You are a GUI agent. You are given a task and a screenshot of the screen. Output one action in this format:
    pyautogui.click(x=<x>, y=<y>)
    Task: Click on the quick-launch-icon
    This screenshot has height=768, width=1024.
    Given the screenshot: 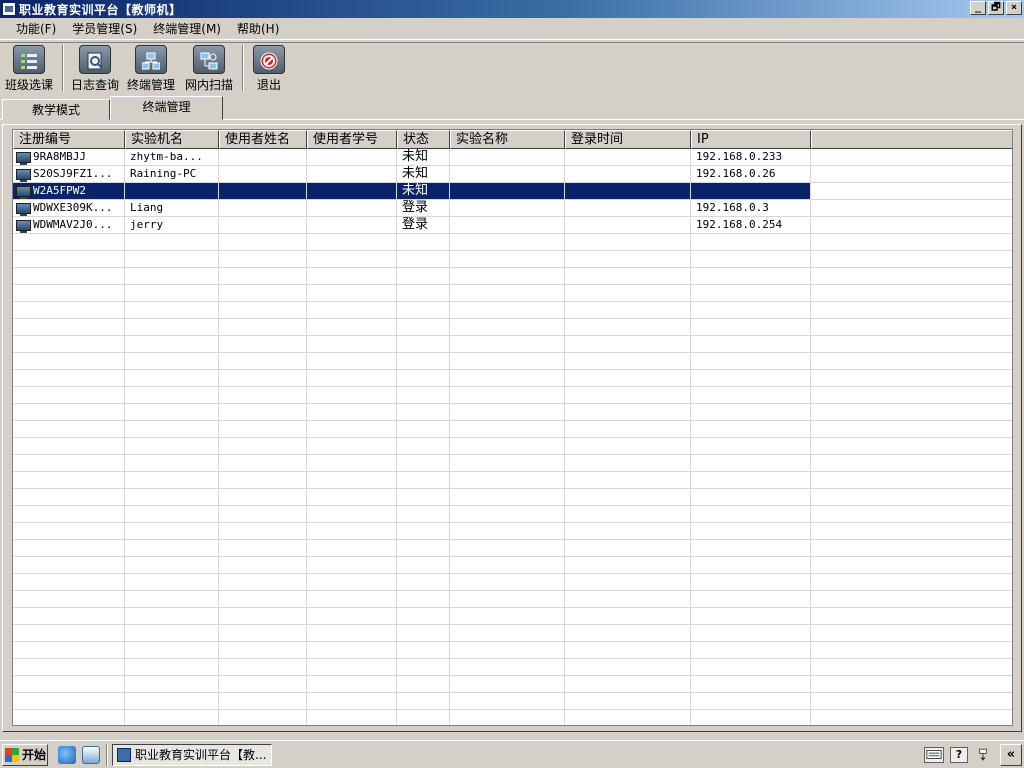 What is the action you would take?
    pyautogui.click(x=91, y=754)
    